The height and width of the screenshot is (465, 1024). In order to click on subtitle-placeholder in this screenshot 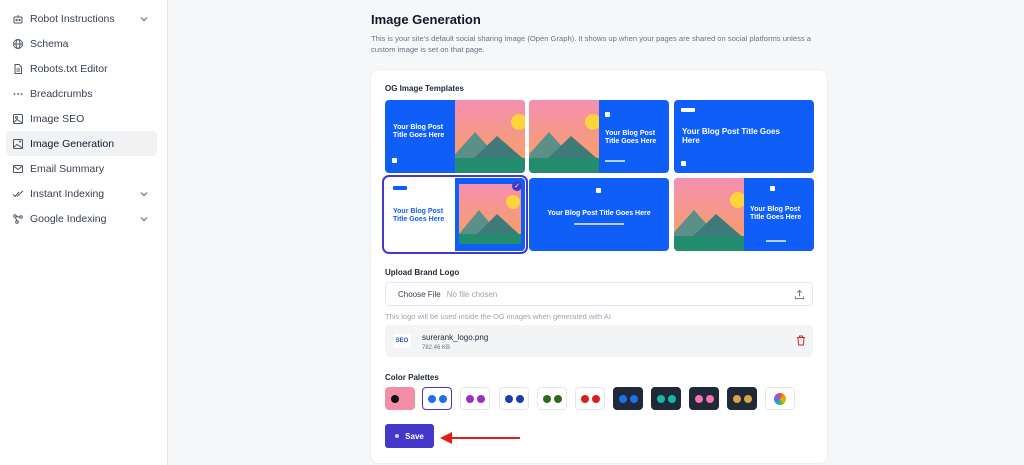, I will do `click(599, 224)`.